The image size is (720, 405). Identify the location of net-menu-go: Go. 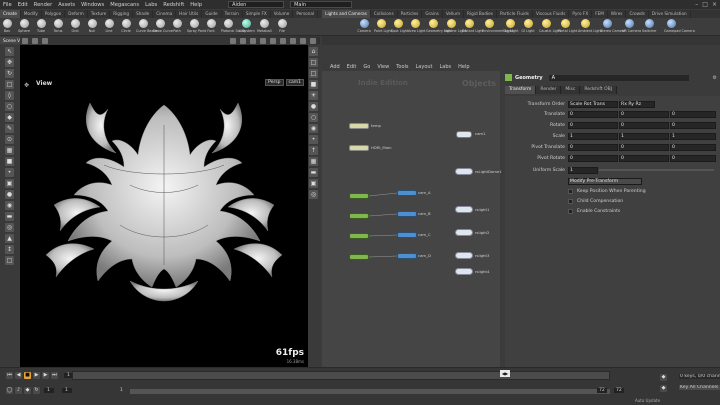
(366, 67).